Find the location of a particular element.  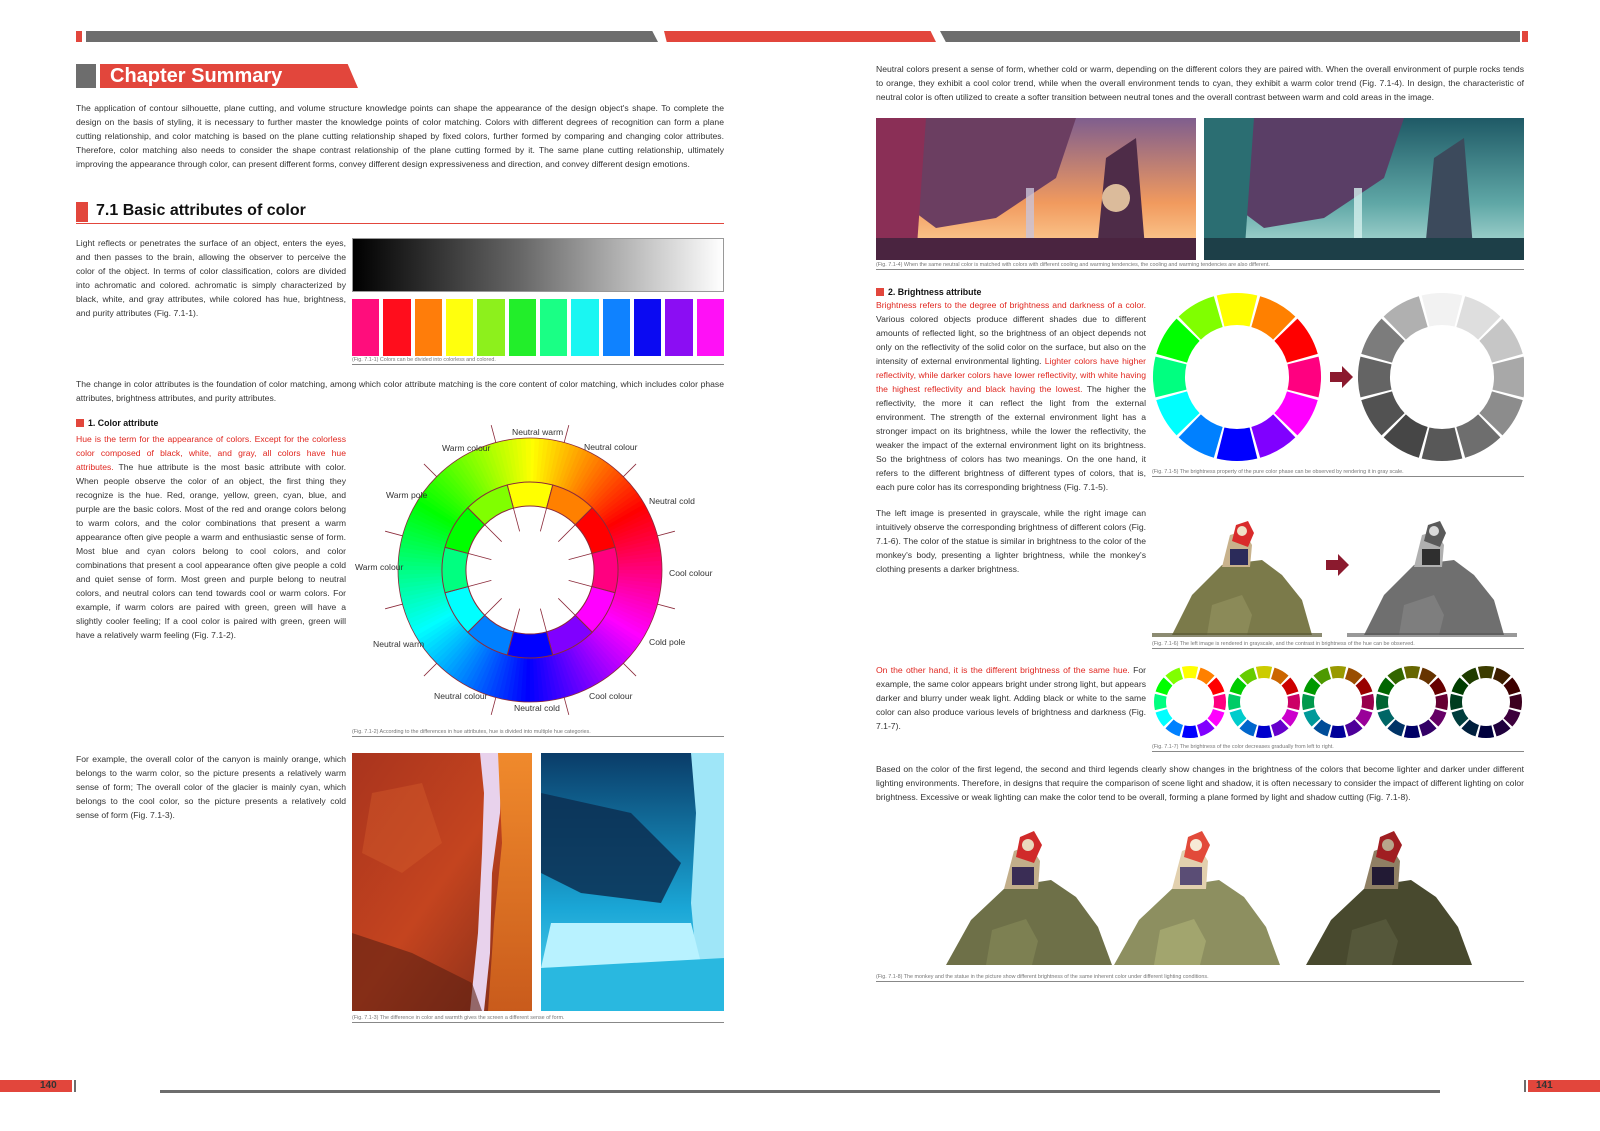

color-swatch-row is located at coordinates (538, 327).